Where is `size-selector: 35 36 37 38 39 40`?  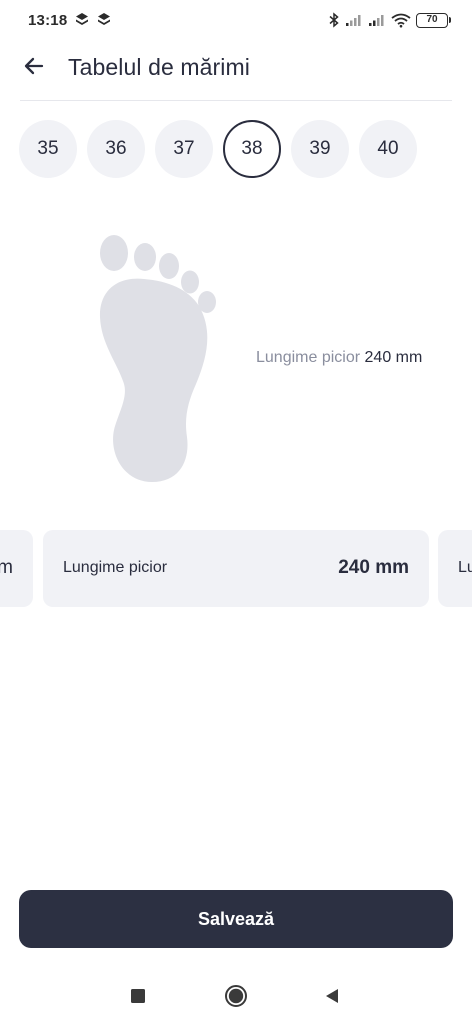 size-selector: 35 36 37 38 39 40 is located at coordinates (218, 149).